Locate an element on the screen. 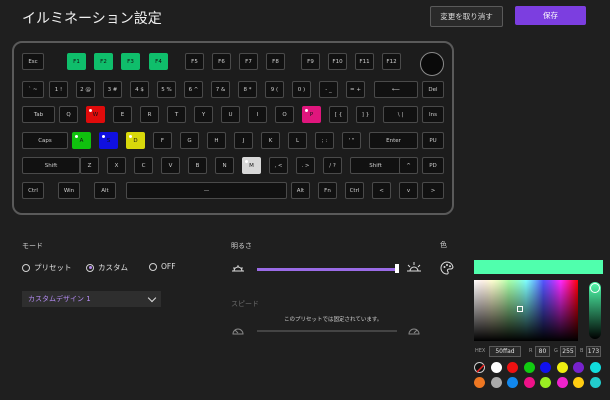  key-1-13: ⟵ is located at coordinates (396, 89).